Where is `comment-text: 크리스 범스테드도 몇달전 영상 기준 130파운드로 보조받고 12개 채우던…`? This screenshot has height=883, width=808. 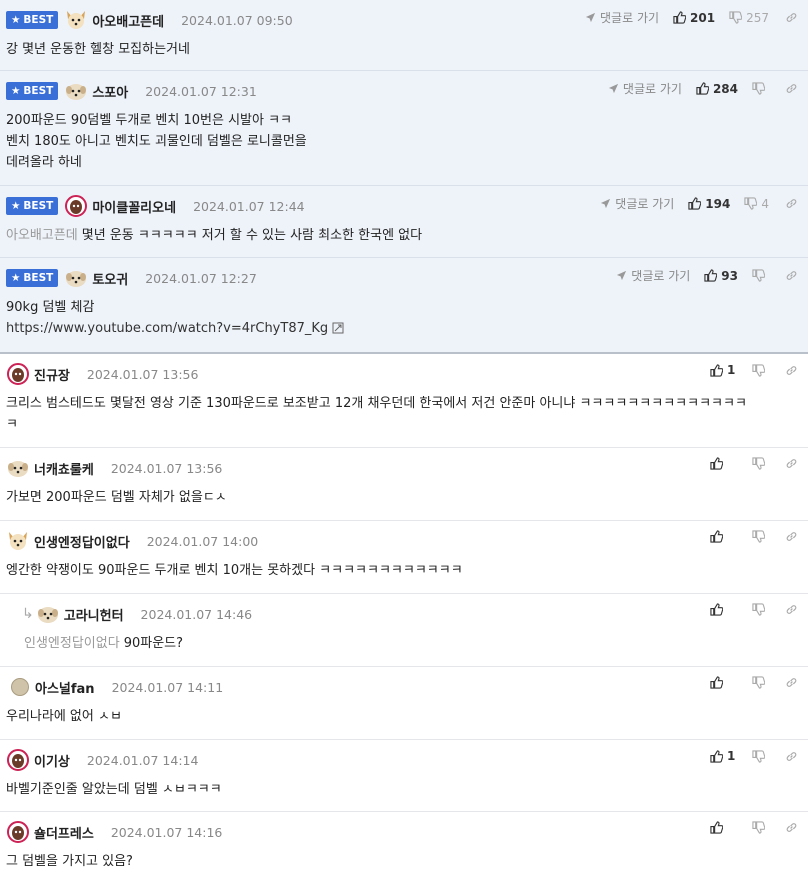 comment-text: 크리스 범스테드도 몇달전 영상 기준 130파운드로 보조받고 12개 채우던… is located at coordinates (376, 414).